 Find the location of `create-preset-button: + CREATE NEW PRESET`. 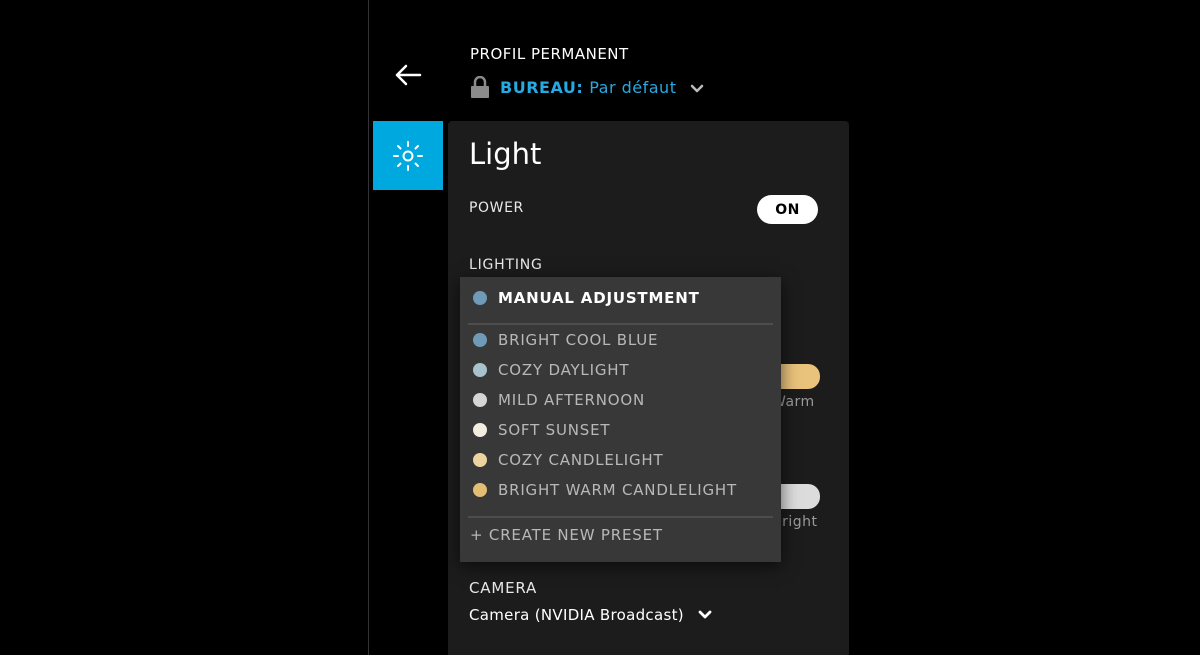

create-preset-button: + CREATE NEW PRESET is located at coordinates (566, 535).